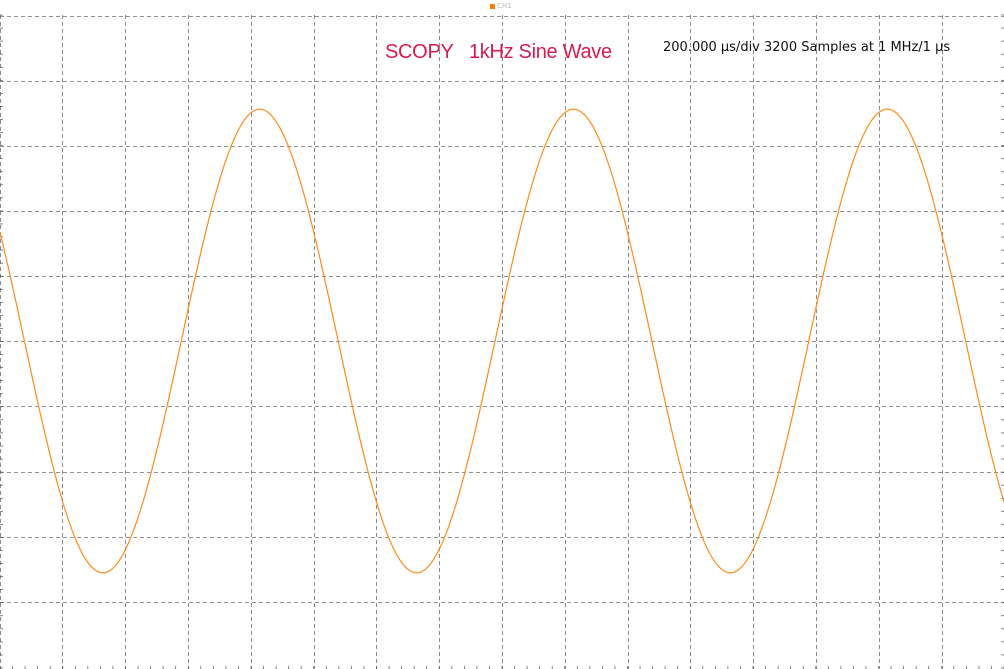 This screenshot has width=1004, height=669. Describe the element at coordinates (504, 6) in the screenshot. I see `ch1-legend-label: CH1` at that location.